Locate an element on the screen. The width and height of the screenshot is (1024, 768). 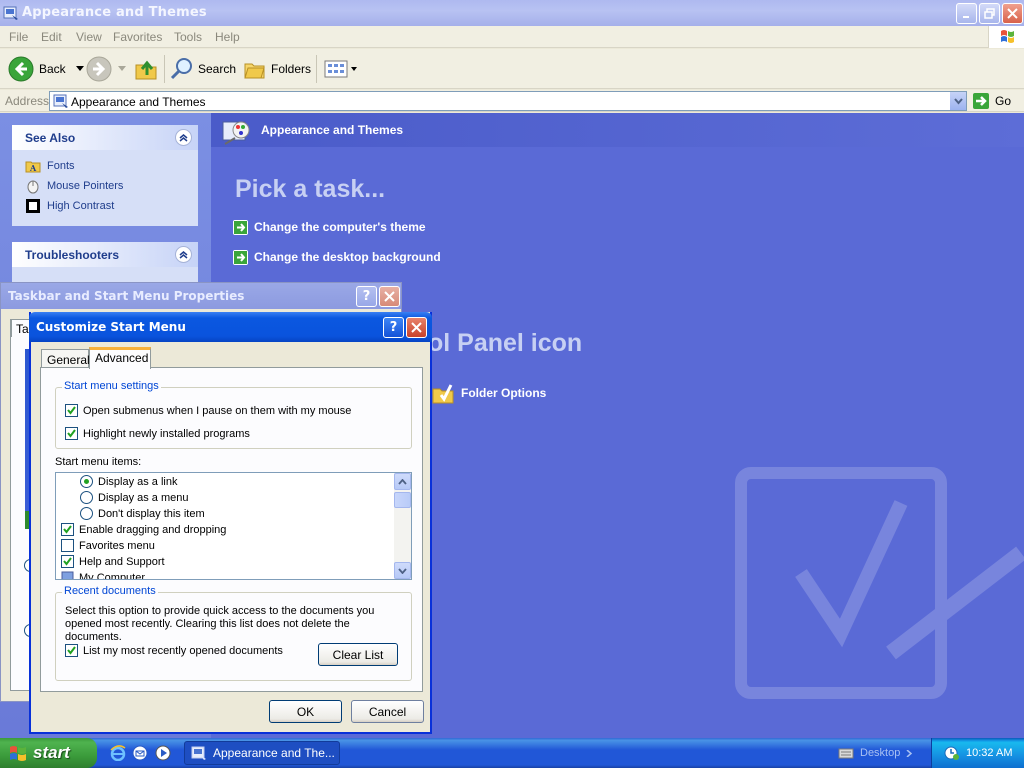
list-item: My Computer is located at coordinates (103, 575).